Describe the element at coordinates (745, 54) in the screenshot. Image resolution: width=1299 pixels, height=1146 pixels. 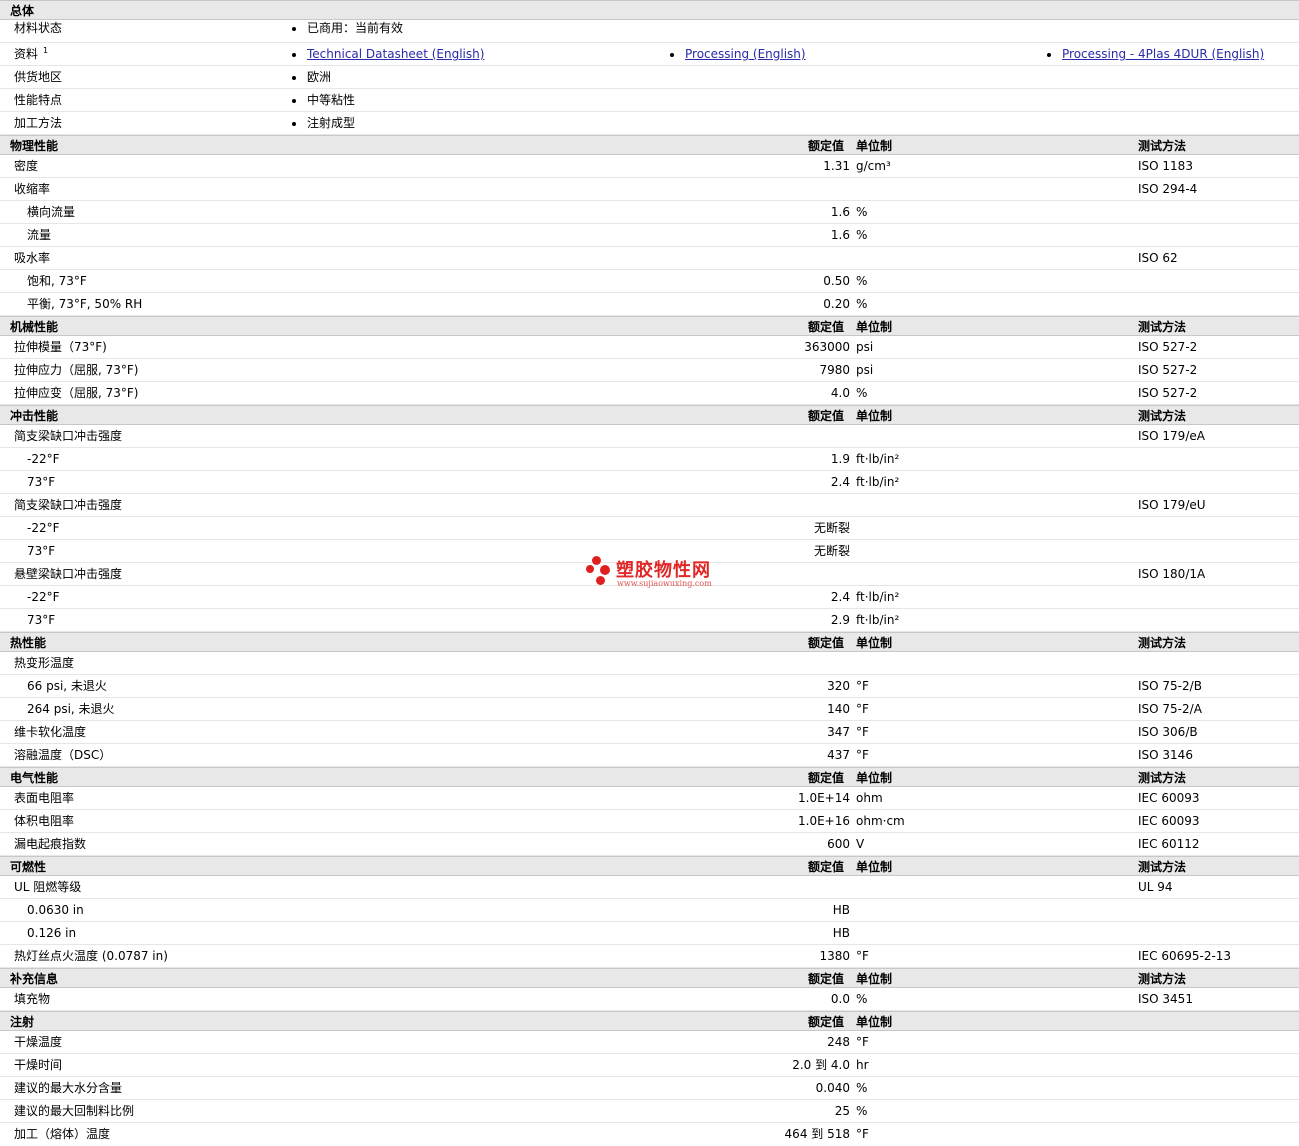
I see `datasheet-link: Processing (English)` at that location.